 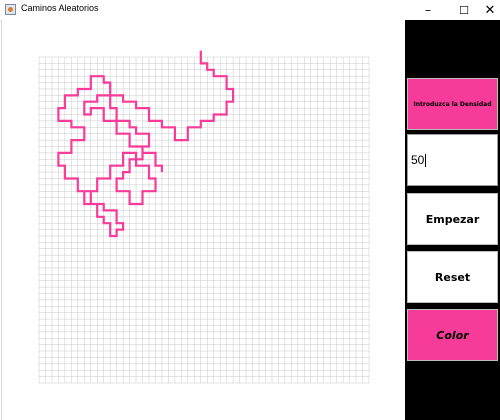 I want to click on density-value: 50, so click(x=418, y=160).